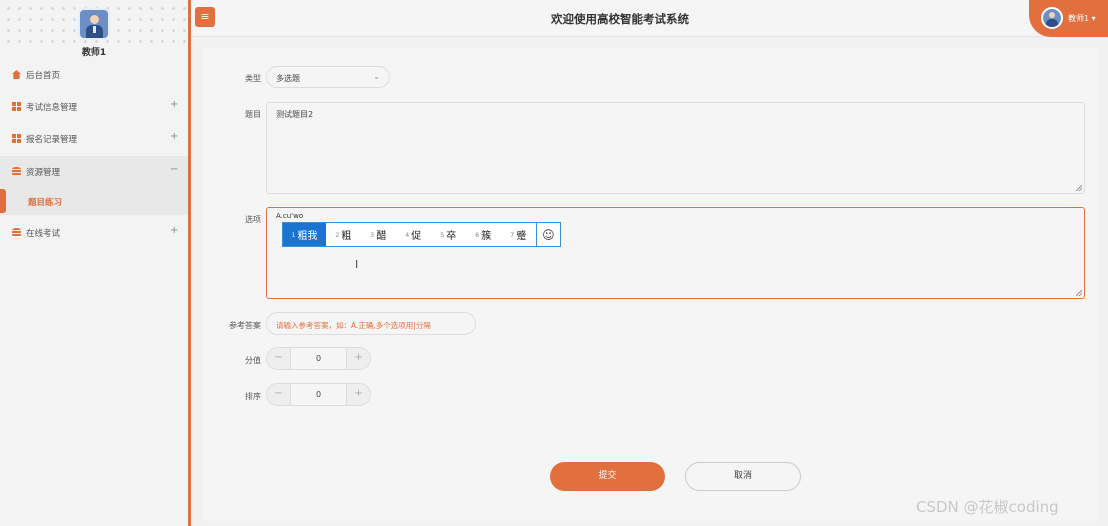 The width and height of the screenshot is (1108, 526). What do you see at coordinates (1082, 18) in the screenshot?
I see `user-menu-label: 教师1 ▾` at bounding box center [1082, 18].